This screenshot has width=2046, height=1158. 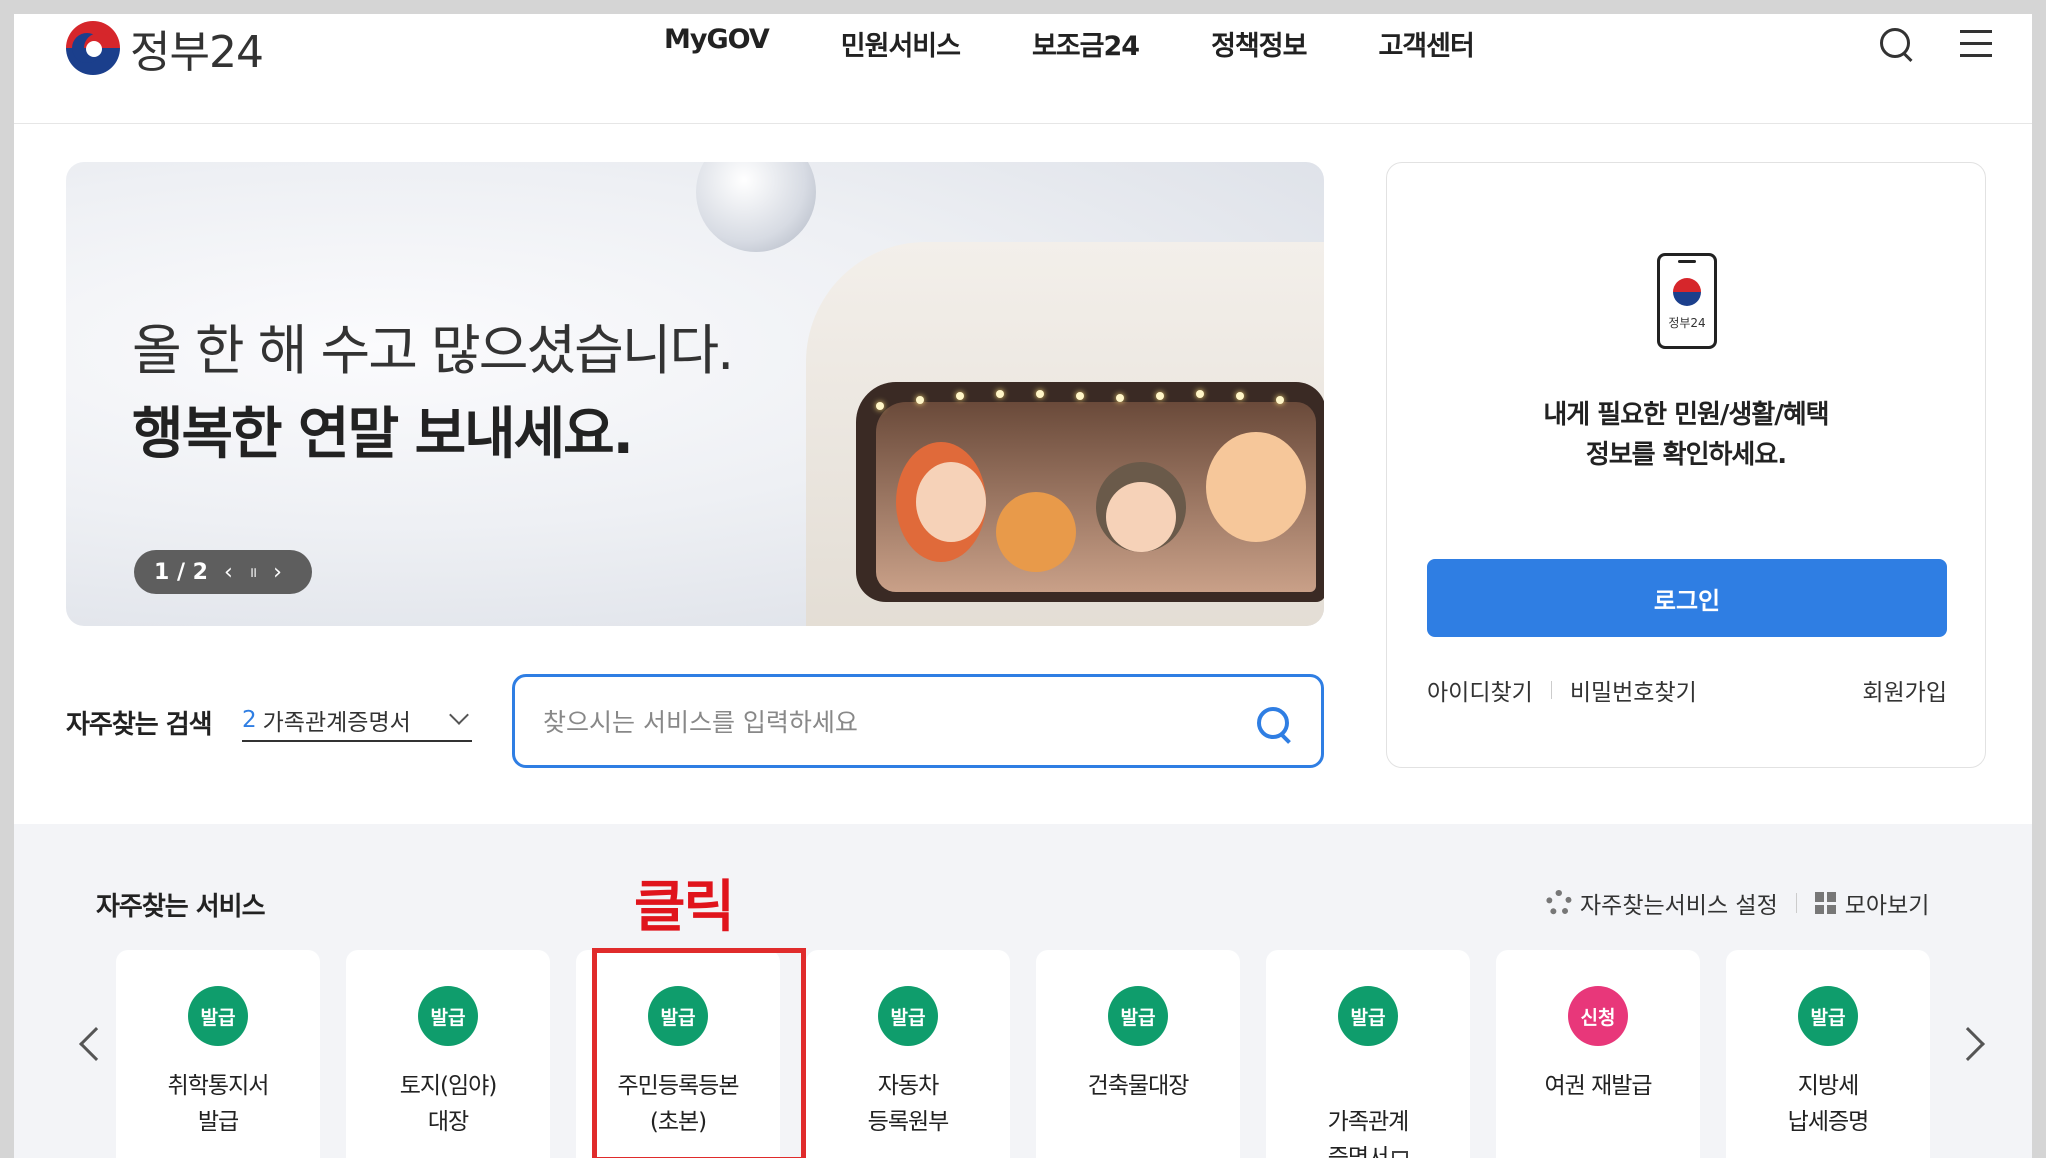 What do you see at coordinates (180, 907) in the screenshot?
I see `frequent-services-title: 자주찾는 서비스` at bounding box center [180, 907].